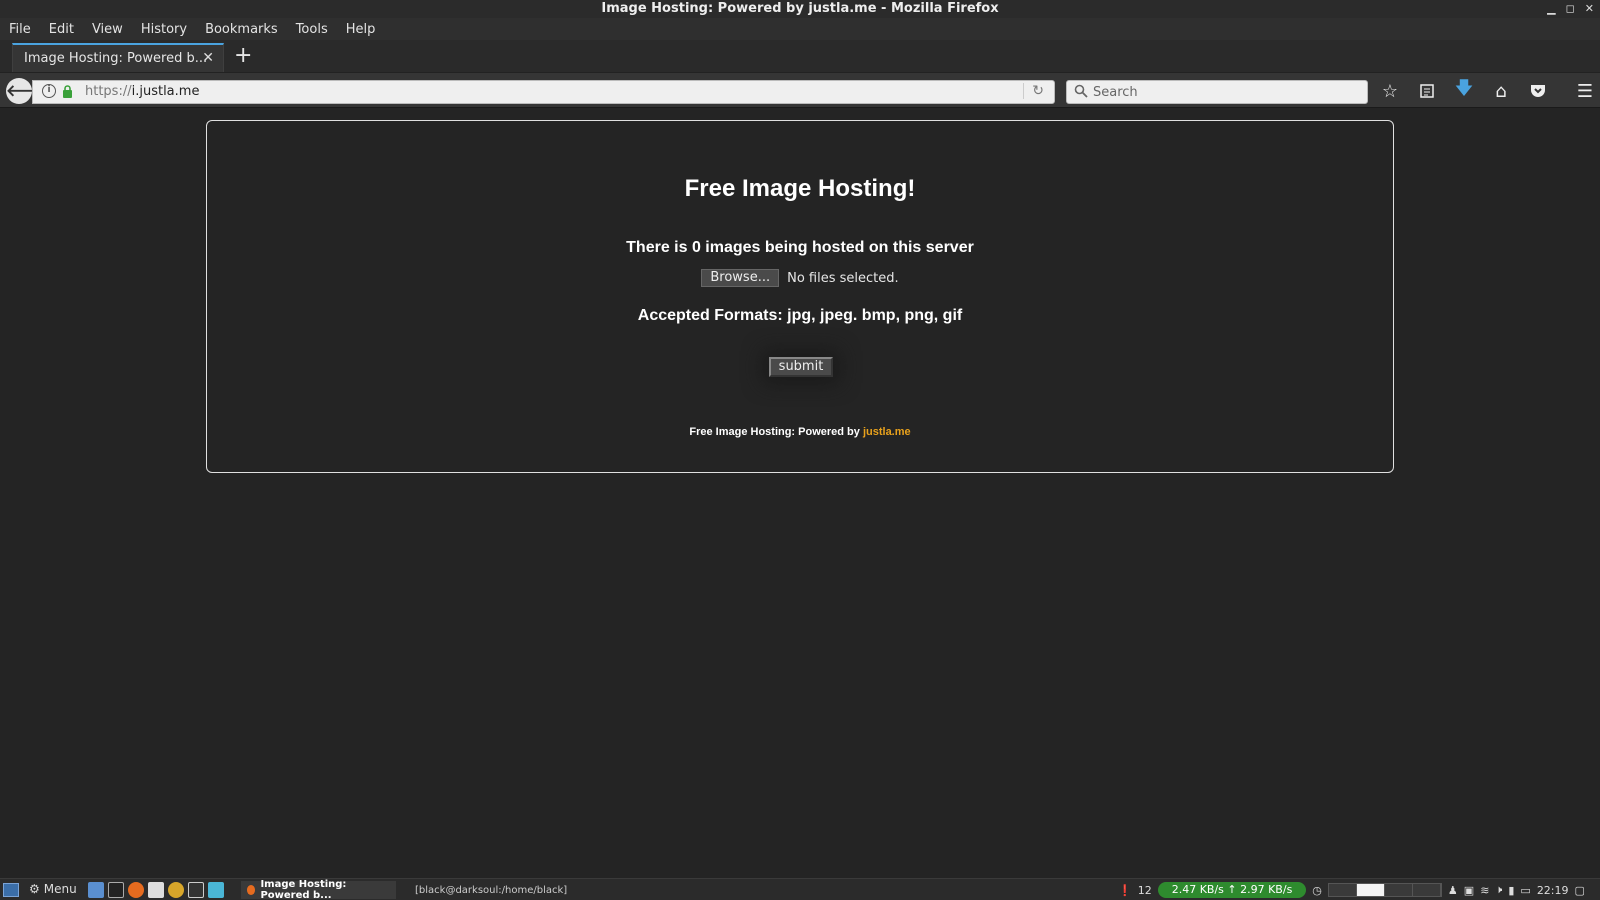  I want to click on toolbar-icons: ☆ 🡇 ⌂ ☰, so click(1489, 90).